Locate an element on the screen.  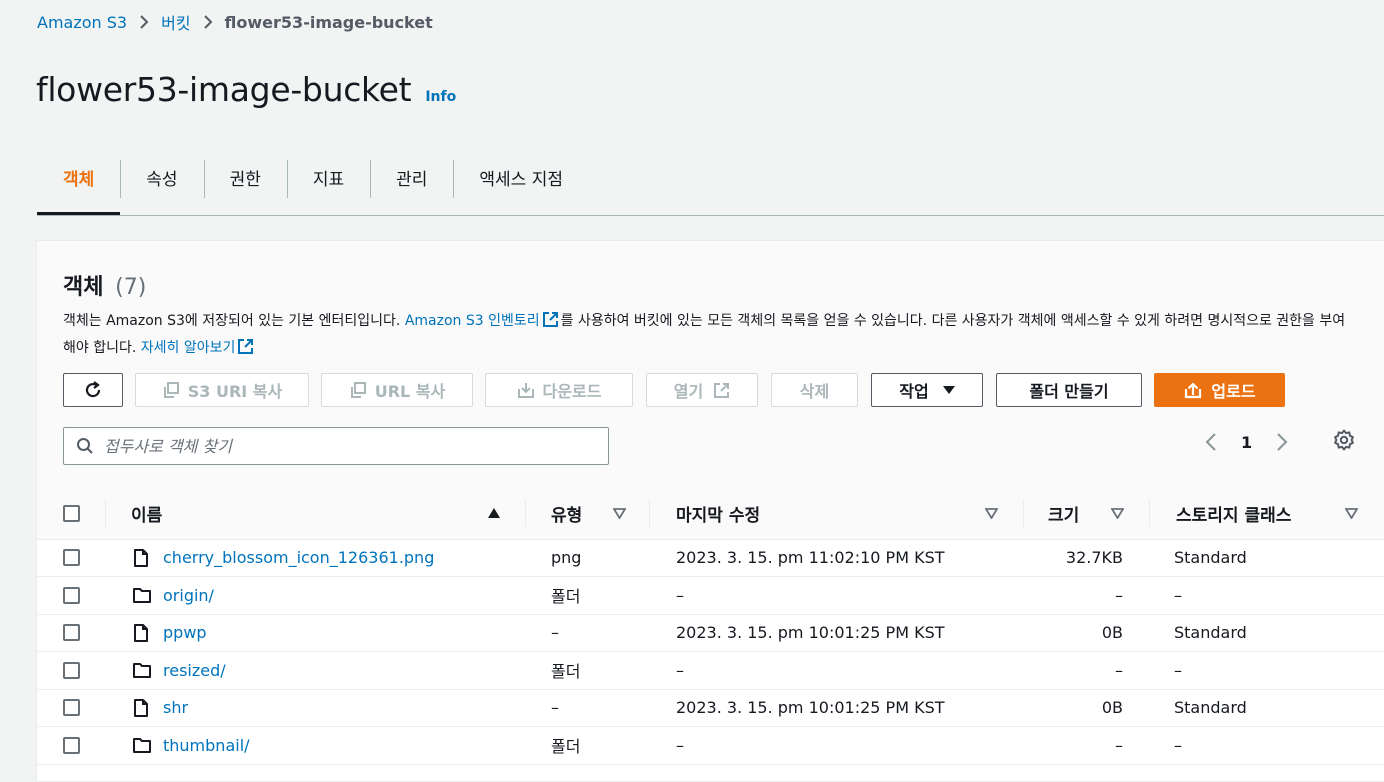
refresh-icon is located at coordinates (93, 390).